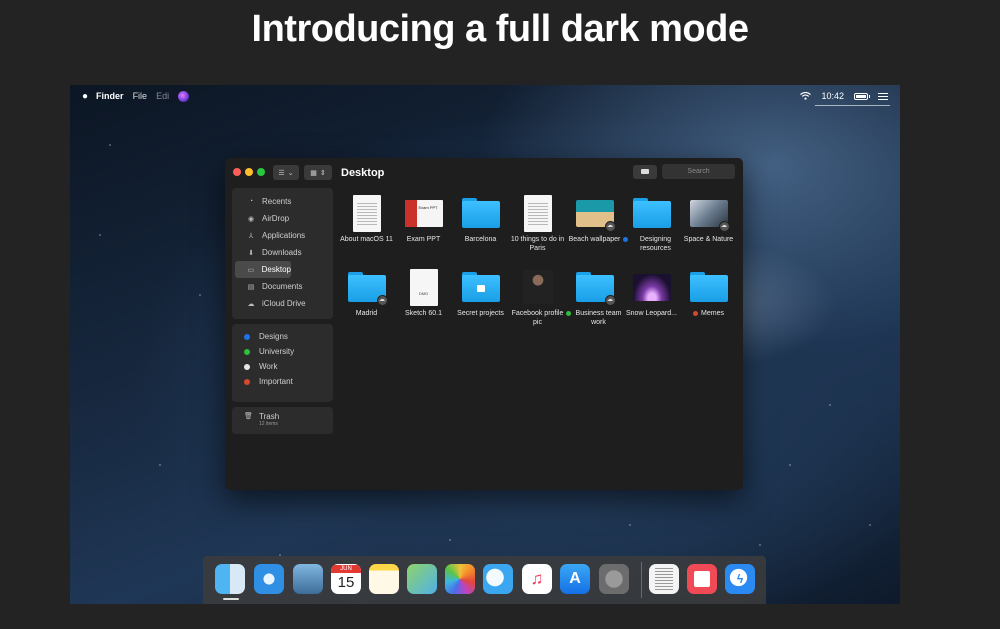 The width and height of the screenshot is (1000, 629). What do you see at coordinates (595, 239) in the screenshot?
I see `file-label: Beach wallpaper` at bounding box center [595, 239].